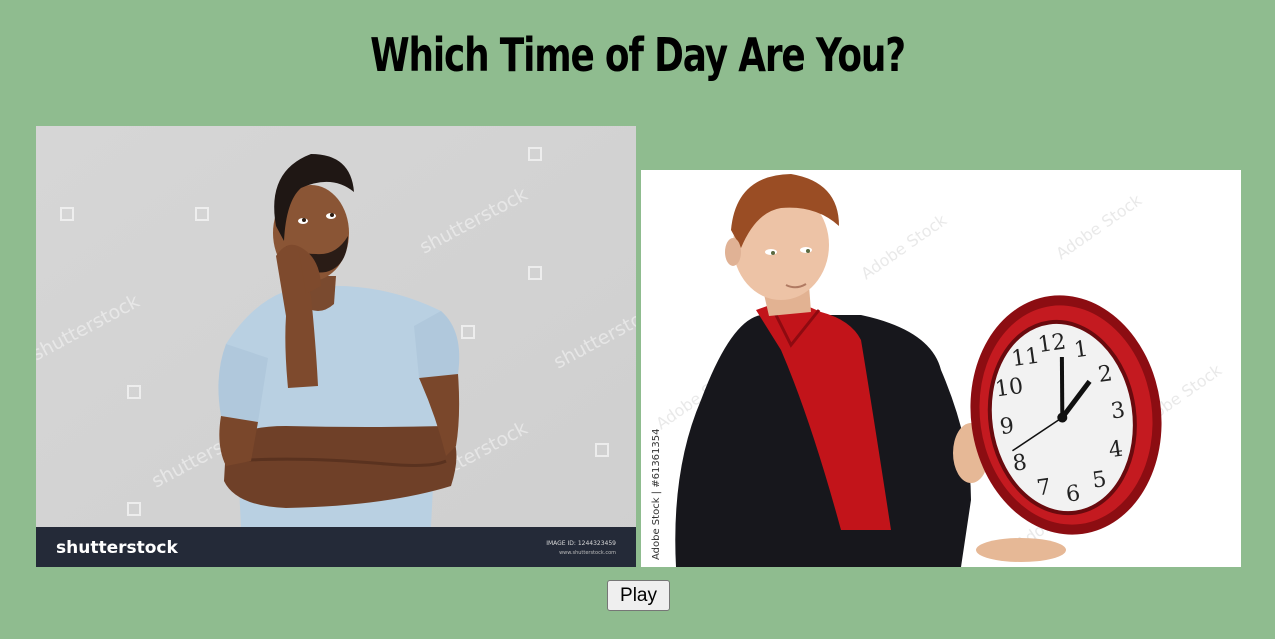 The width and height of the screenshot is (1275, 639). Describe the element at coordinates (1051, 343) in the screenshot. I see `clock-number: 12` at that location.